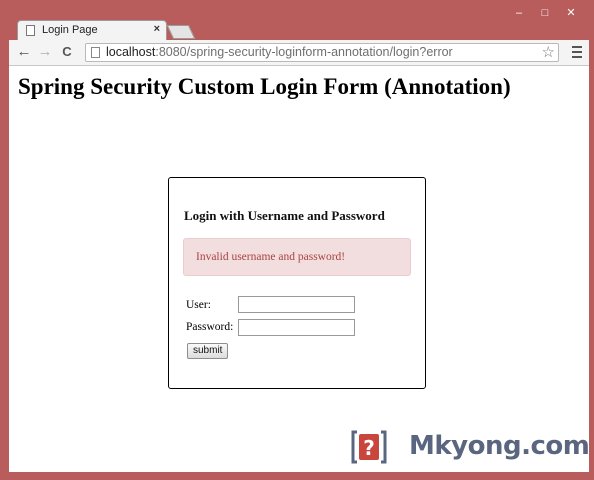 This screenshot has height=480, width=594. What do you see at coordinates (571, 13) in the screenshot?
I see `close-window-button: ✕` at bounding box center [571, 13].